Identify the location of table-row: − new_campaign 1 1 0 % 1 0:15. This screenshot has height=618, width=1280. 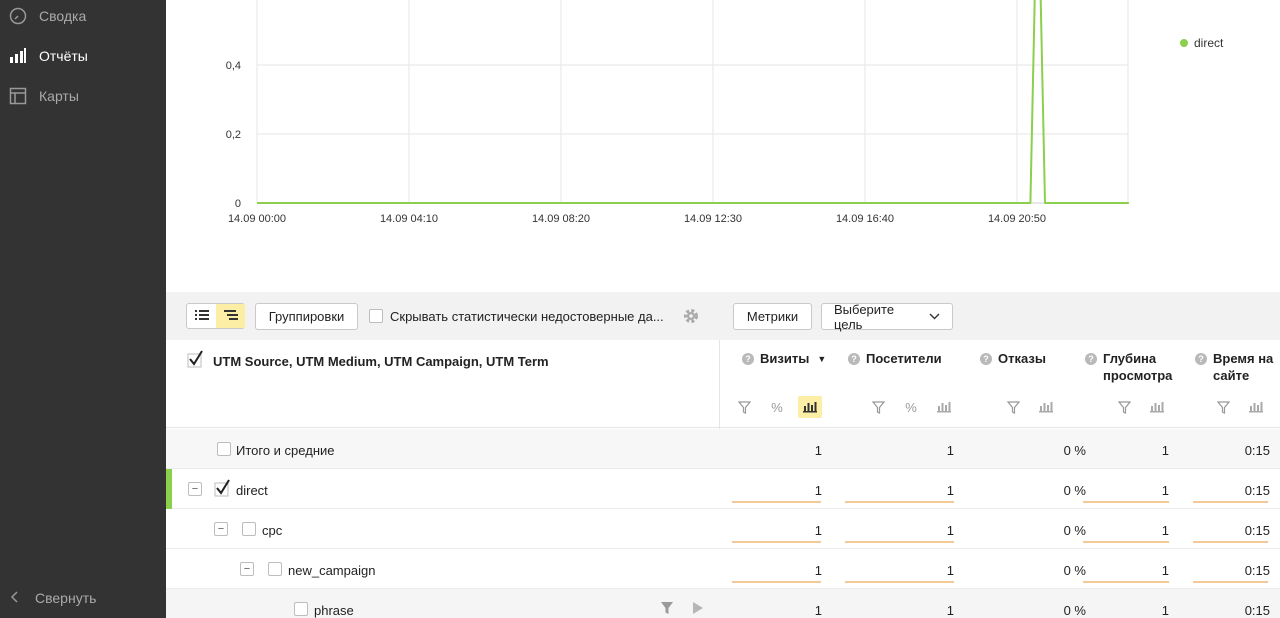
(723, 569).